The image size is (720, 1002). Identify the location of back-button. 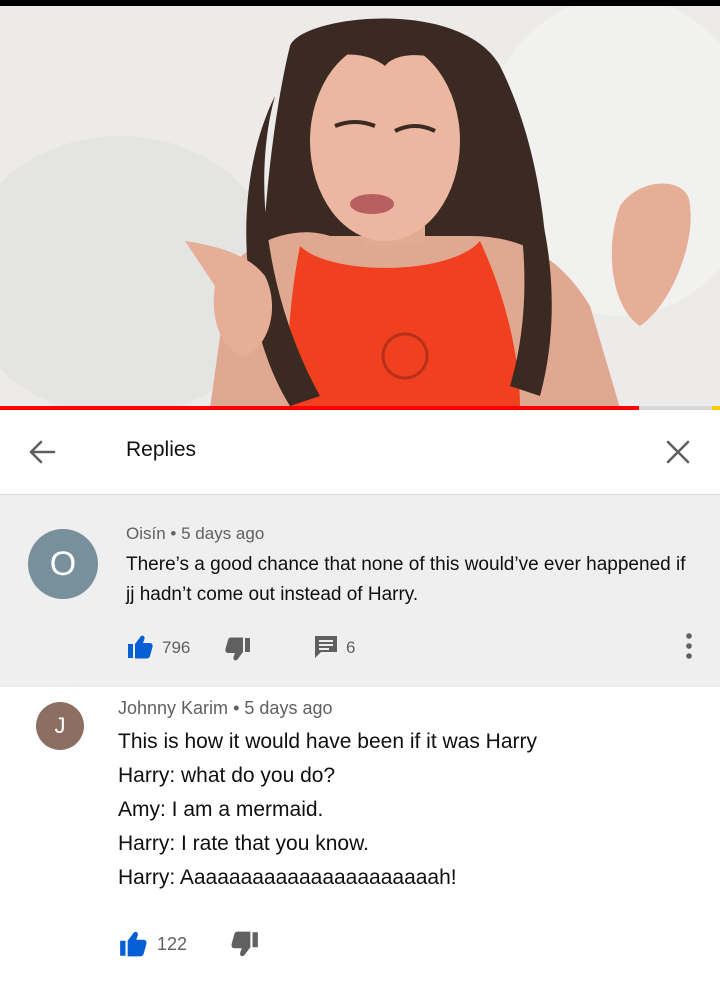
(42, 452).